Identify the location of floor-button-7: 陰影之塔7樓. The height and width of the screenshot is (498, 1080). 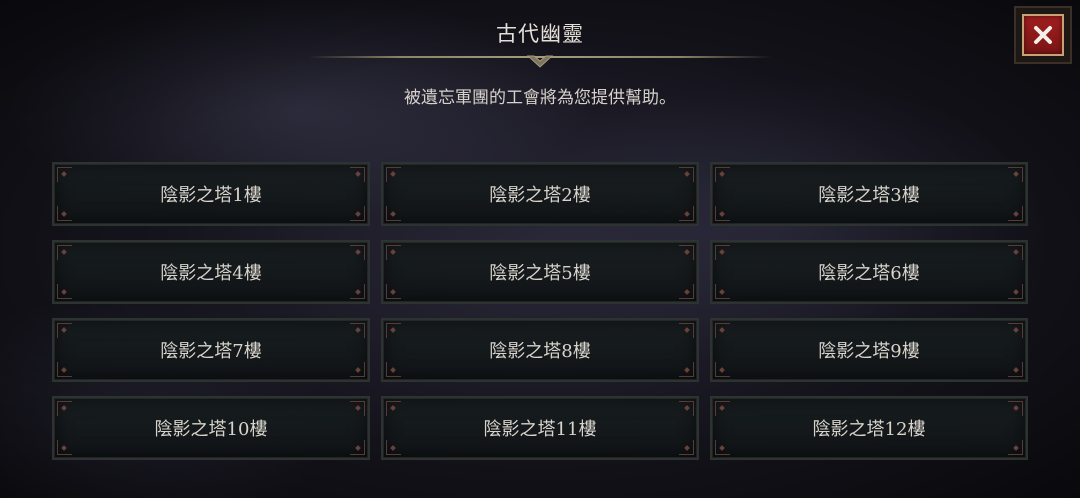
(211, 350).